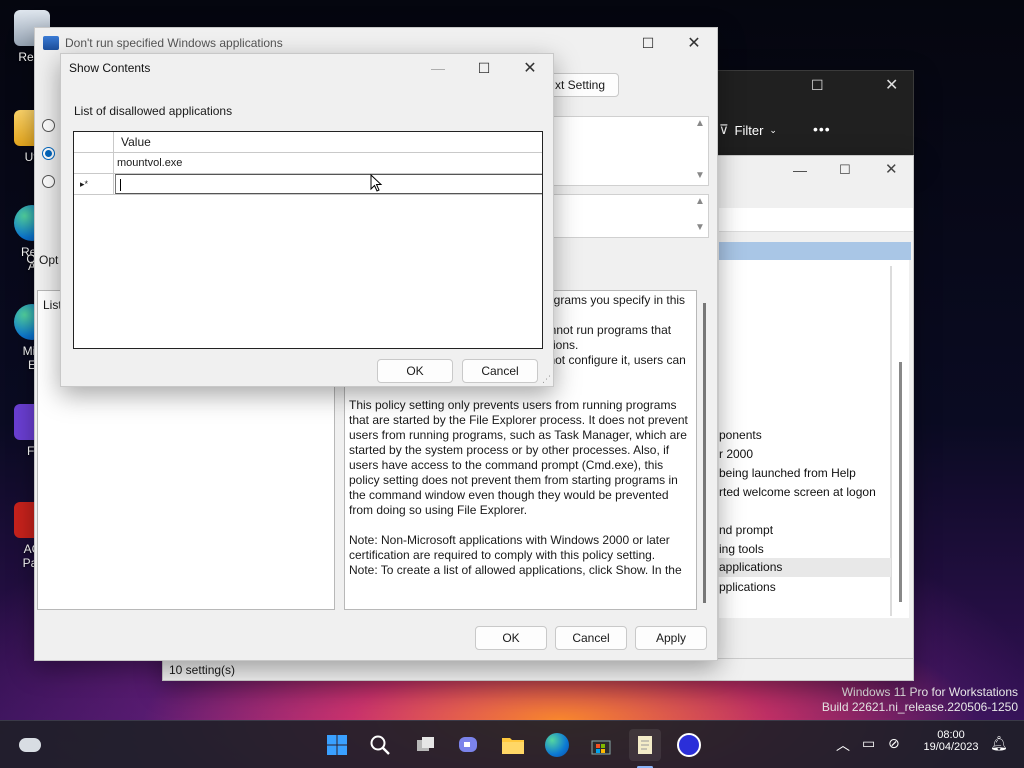 This screenshot has height=768, width=1024. Describe the element at coordinates (807, 115) in the screenshot. I see `background-explorer-window: ☐ ✕ ⊽ Filter ⌄ •••` at that location.